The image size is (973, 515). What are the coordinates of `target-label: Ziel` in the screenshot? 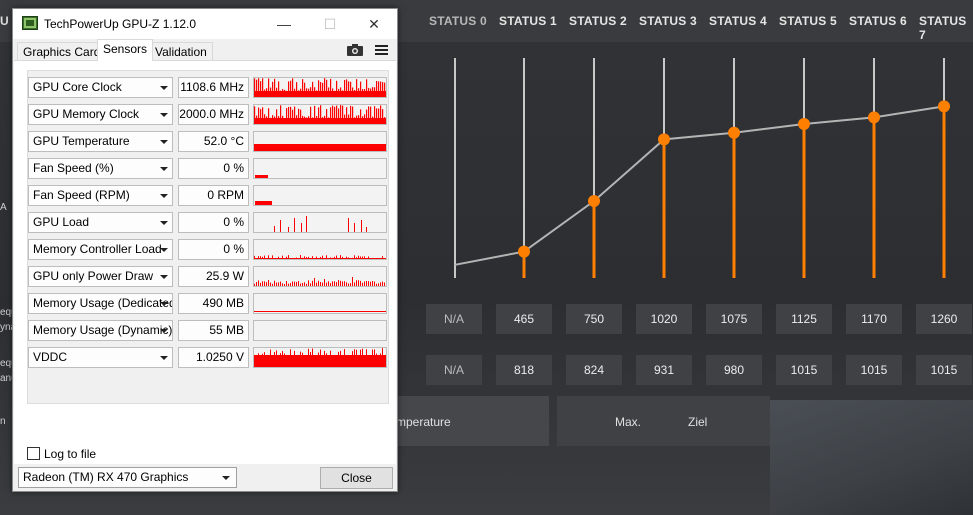 It's located at (698, 422).